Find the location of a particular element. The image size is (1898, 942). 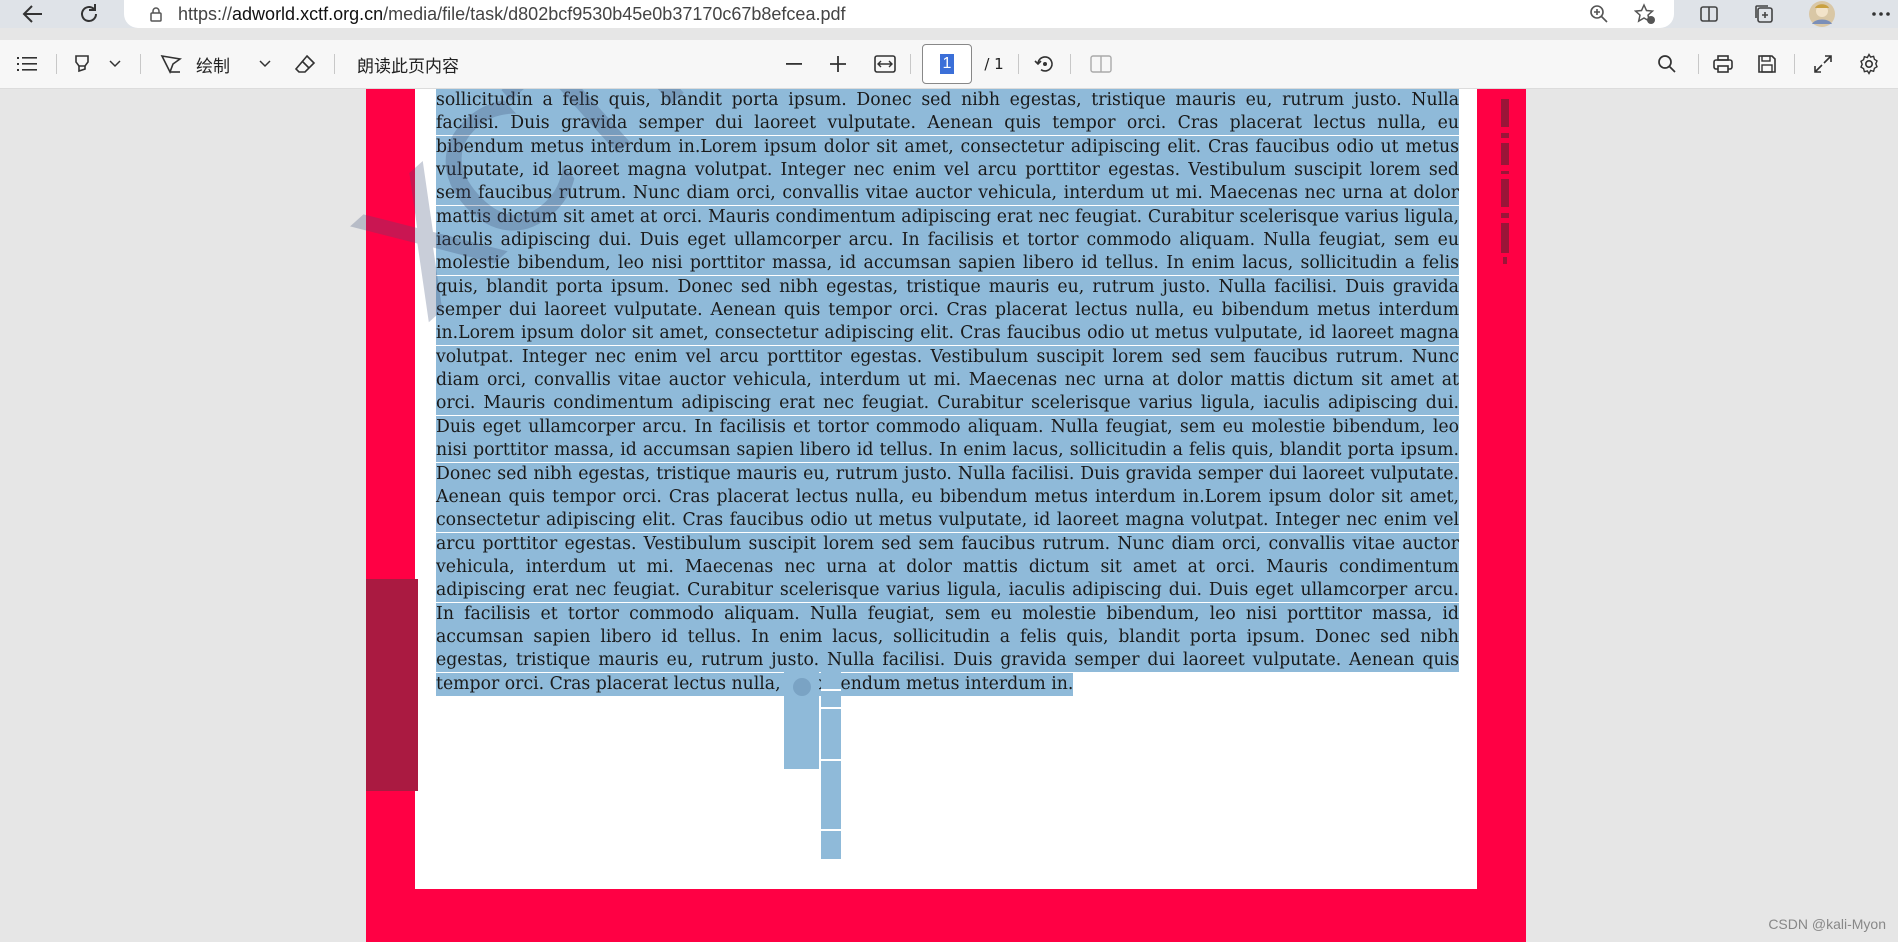

refresh-icon is located at coordinates (89, 13).